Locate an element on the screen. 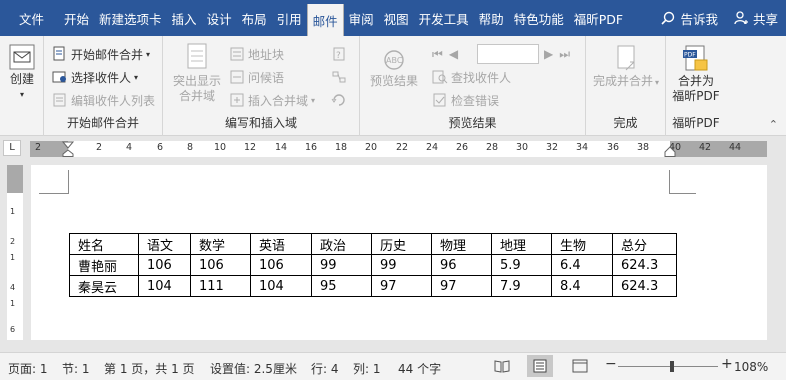  web-layout-icon is located at coordinates (580, 366).